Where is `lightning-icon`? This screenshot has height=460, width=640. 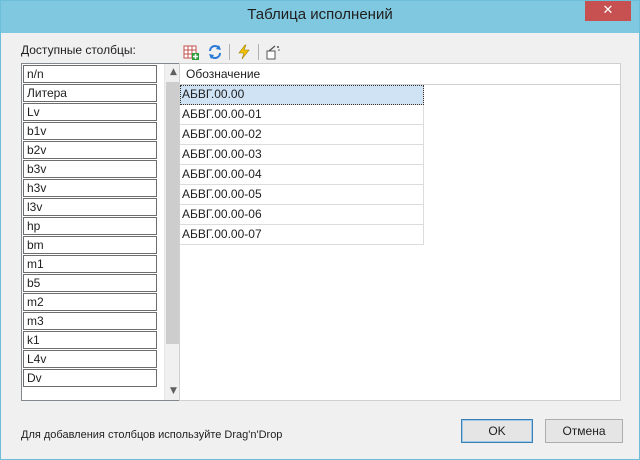 lightning-icon is located at coordinates (244, 52).